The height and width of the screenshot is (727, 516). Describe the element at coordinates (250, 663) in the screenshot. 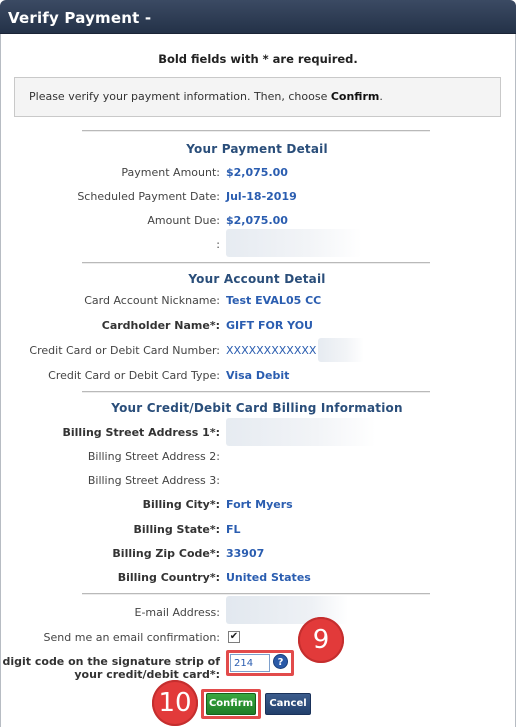

I see `cvv-input` at that location.